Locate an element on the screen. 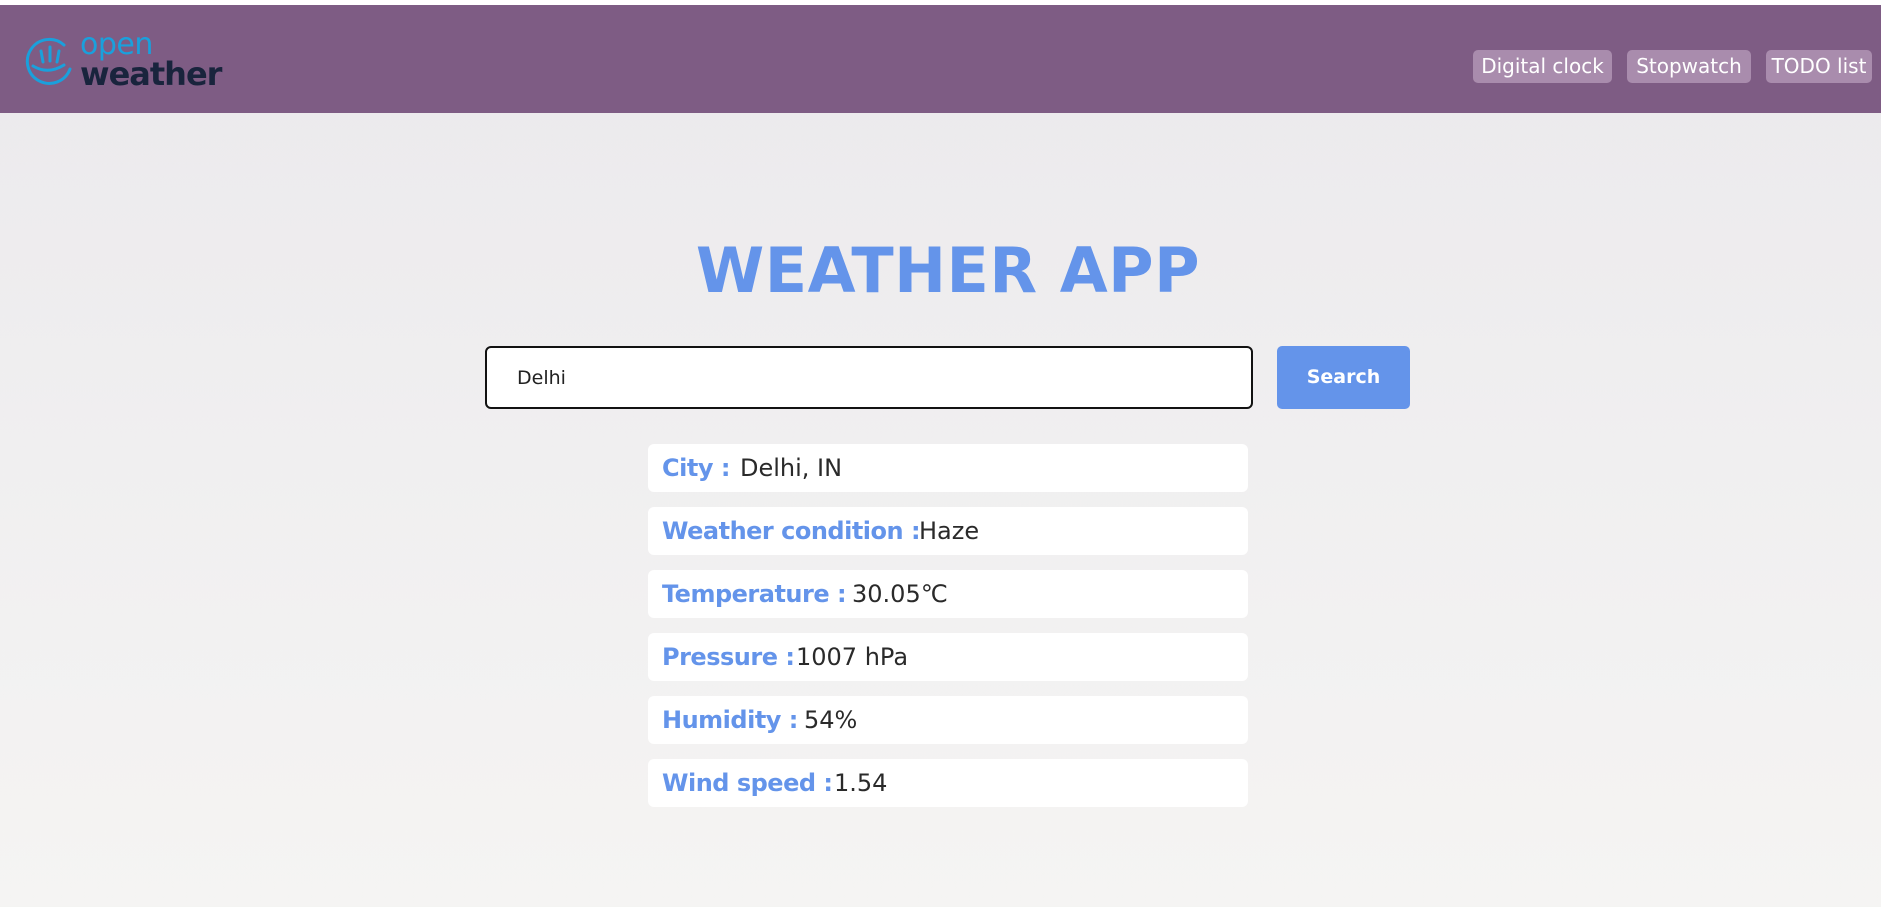 Image resolution: width=1881 pixels, height=907 pixels. detail-value-wind-speed: 1.54 is located at coordinates (861, 783).